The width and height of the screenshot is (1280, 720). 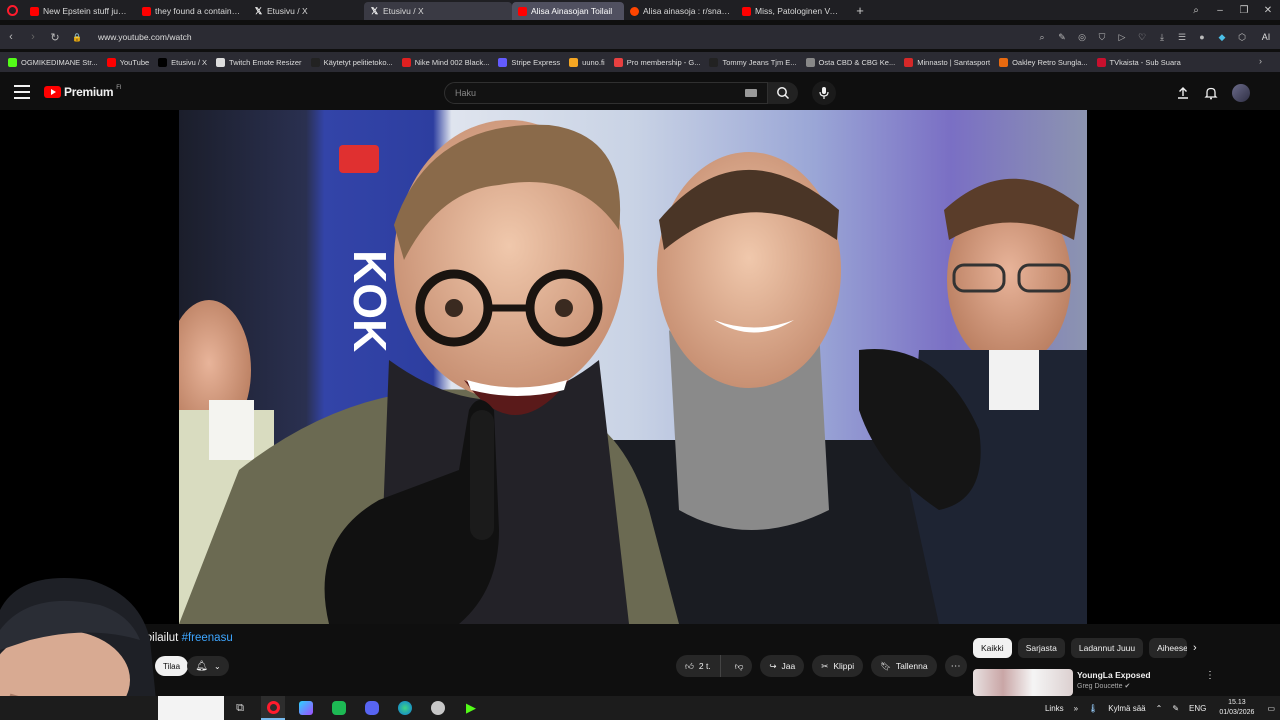 What do you see at coordinates (1220, 10) in the screenshot?
I see `minimize-icon: –` at bounding box center [1220, 10].